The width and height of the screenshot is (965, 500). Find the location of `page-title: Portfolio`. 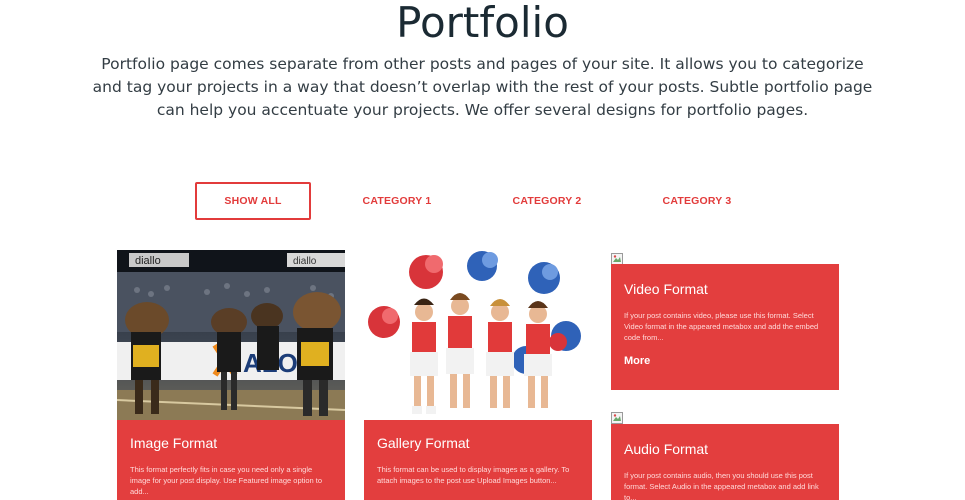

page-title: Portfolio is located at coordinates (482, 23).